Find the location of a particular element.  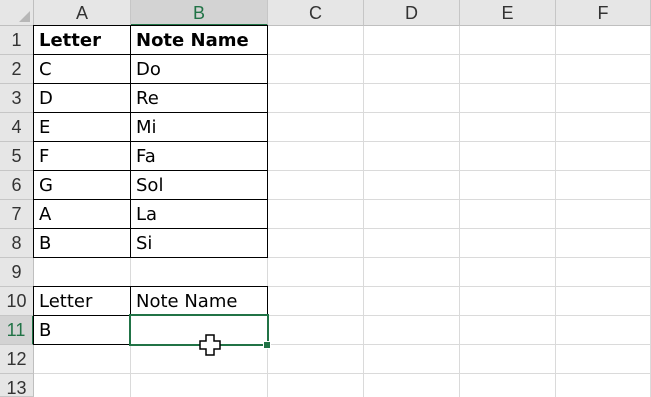

cell-a8: B is located at coordinates (82, 243).